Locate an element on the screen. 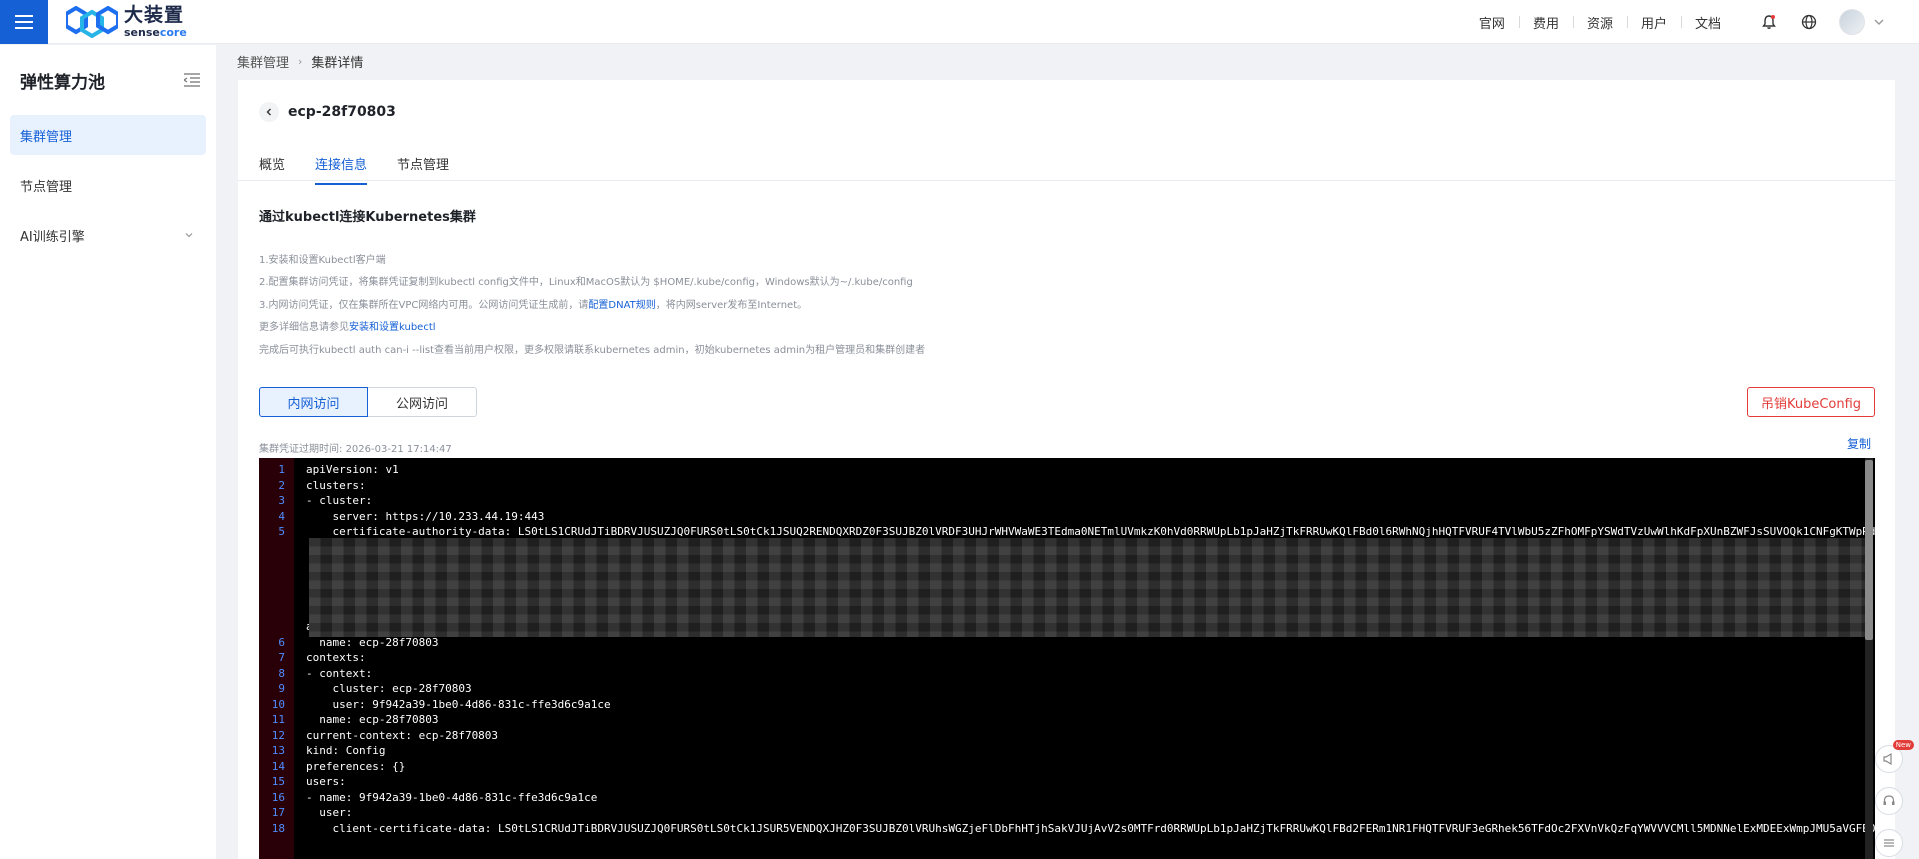 The width and height of the screenshot is (1919, 859). line-number: 12 is located at coordinates (278, 735).